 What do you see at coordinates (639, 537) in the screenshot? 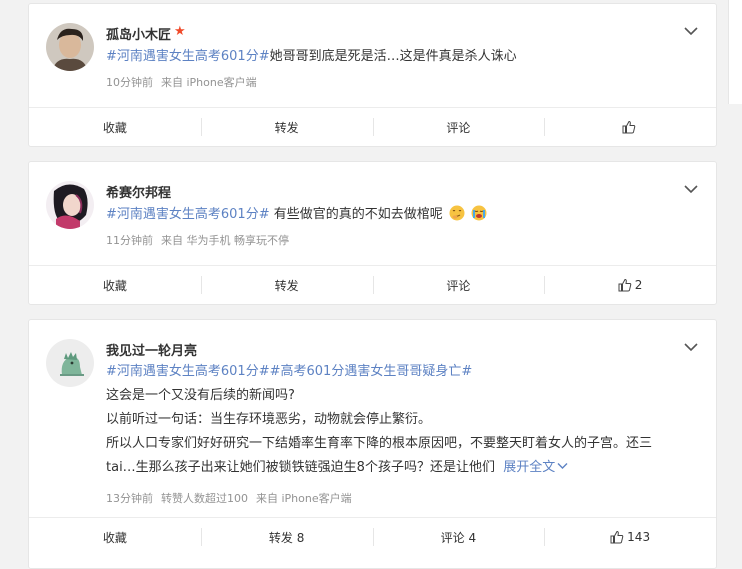
I see `like-count: 143` at bounding box center [639, 537].